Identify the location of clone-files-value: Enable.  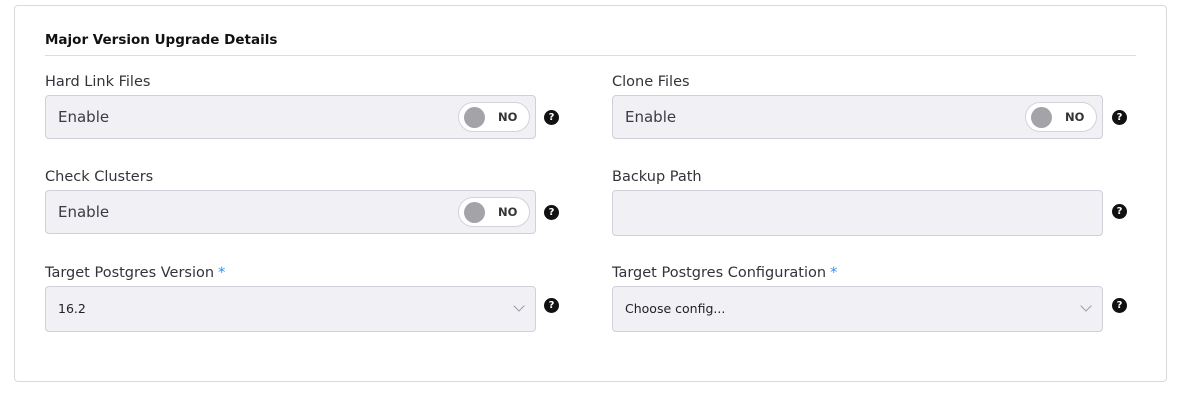
(651, 117).